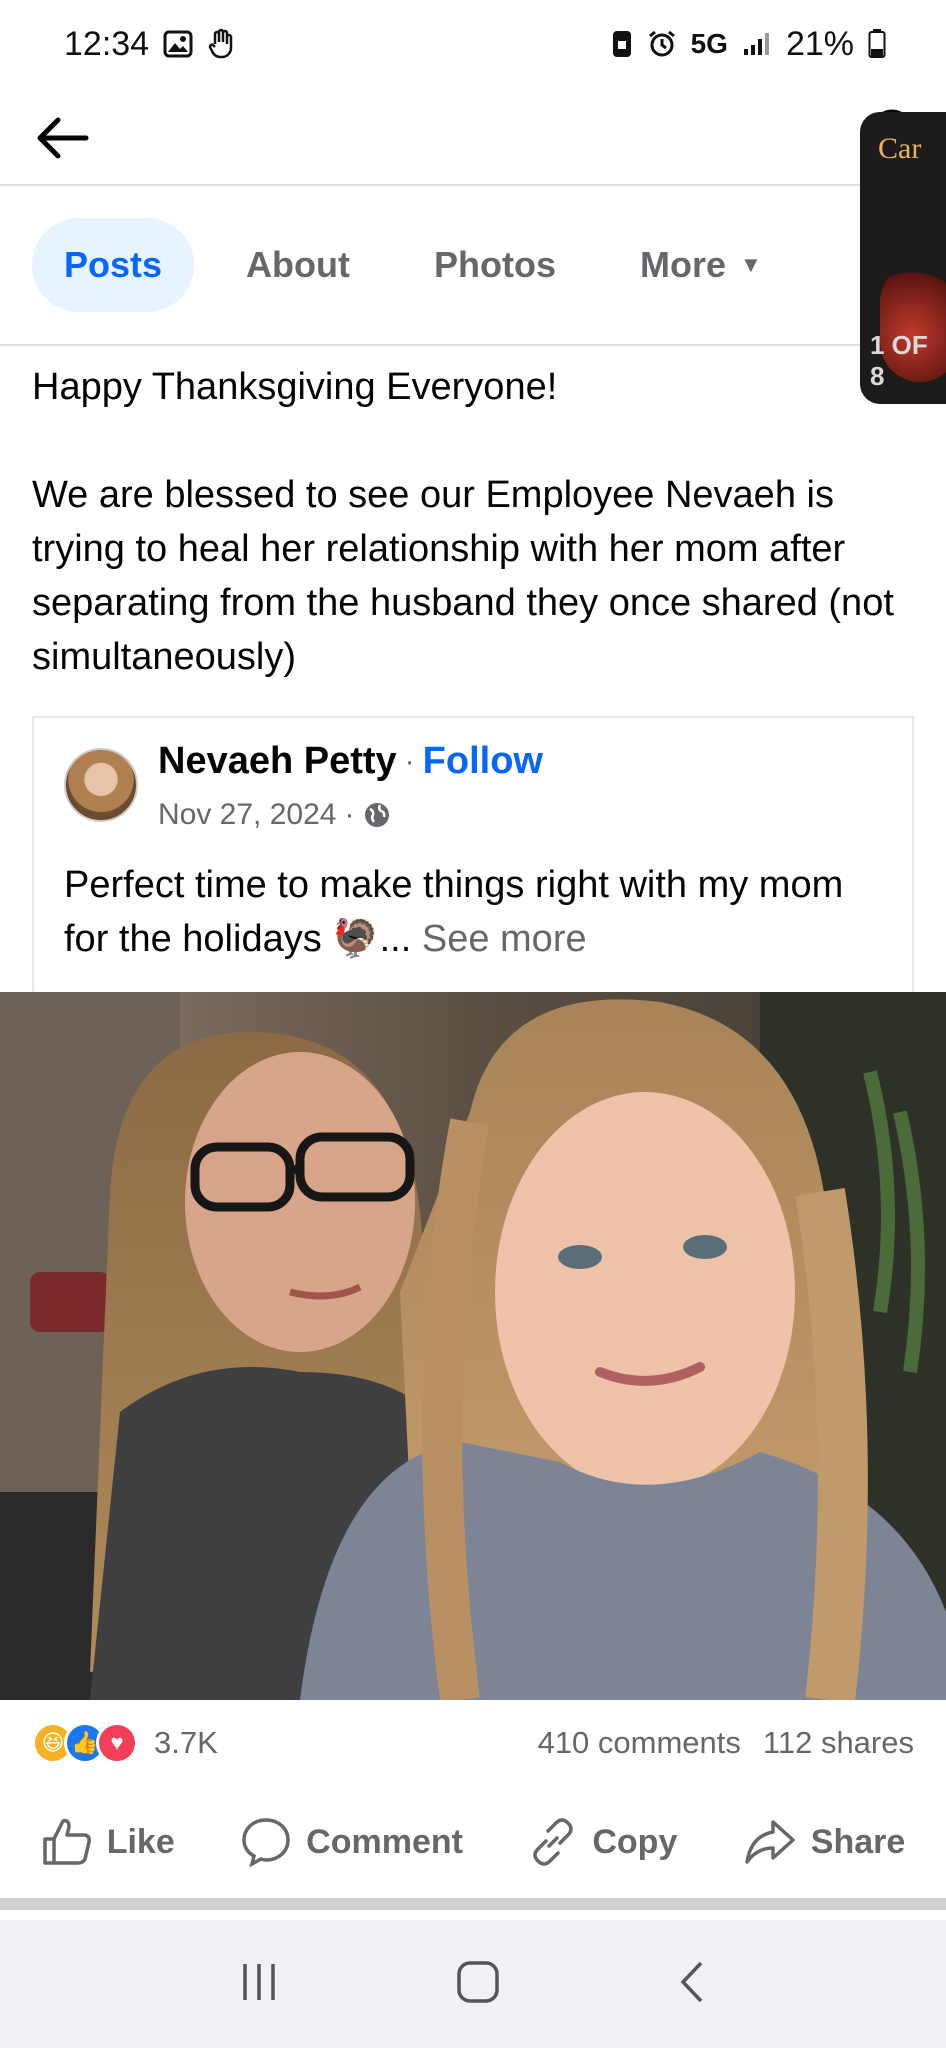 This screenshot has width=946, height=2048. I want to click on reaction-count: 3.7K, so click(186, 1742).